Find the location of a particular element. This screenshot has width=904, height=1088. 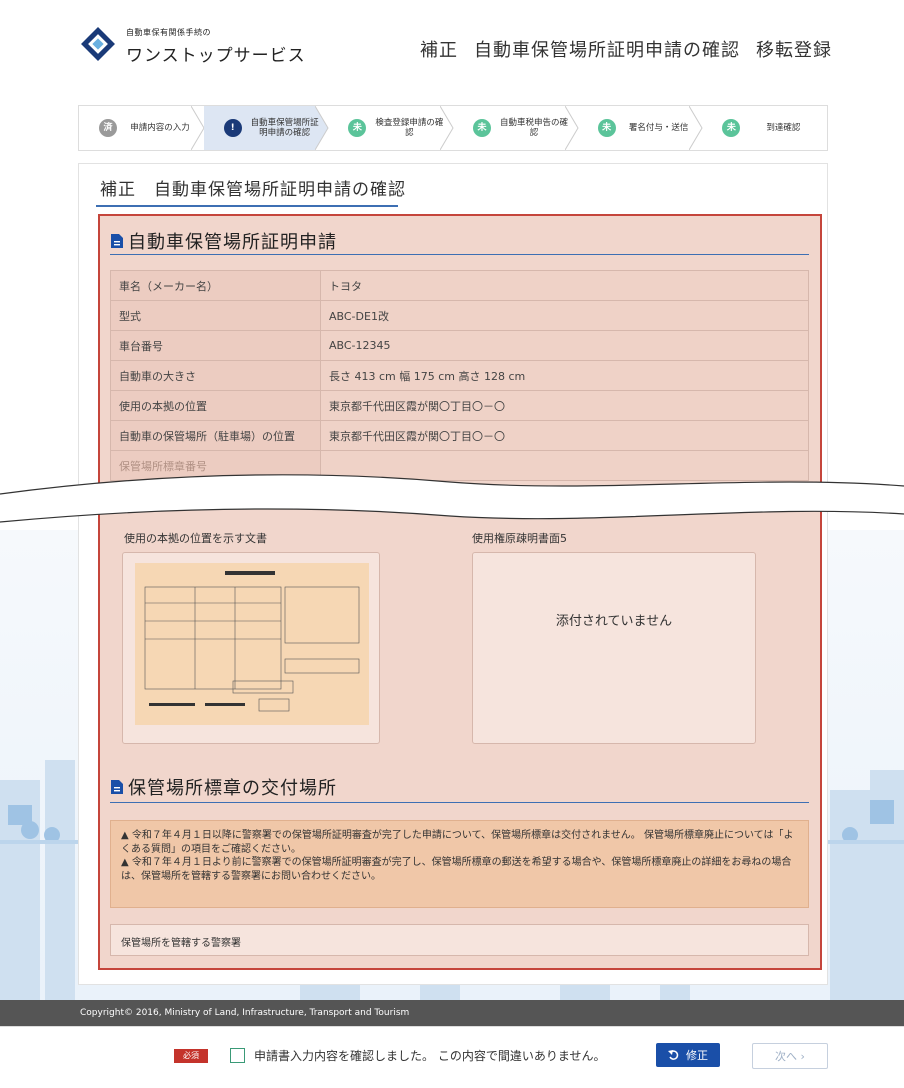

undo-icon is located at coordinates (673, 1055).